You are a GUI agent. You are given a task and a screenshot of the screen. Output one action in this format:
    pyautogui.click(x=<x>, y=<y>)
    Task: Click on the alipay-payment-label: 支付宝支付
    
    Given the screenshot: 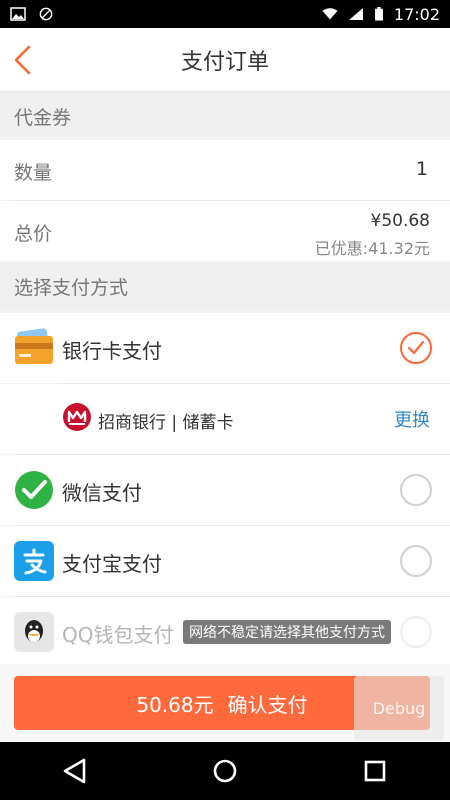 What is the action you would take?
    pyautogui.click(x=112, y=564)
    